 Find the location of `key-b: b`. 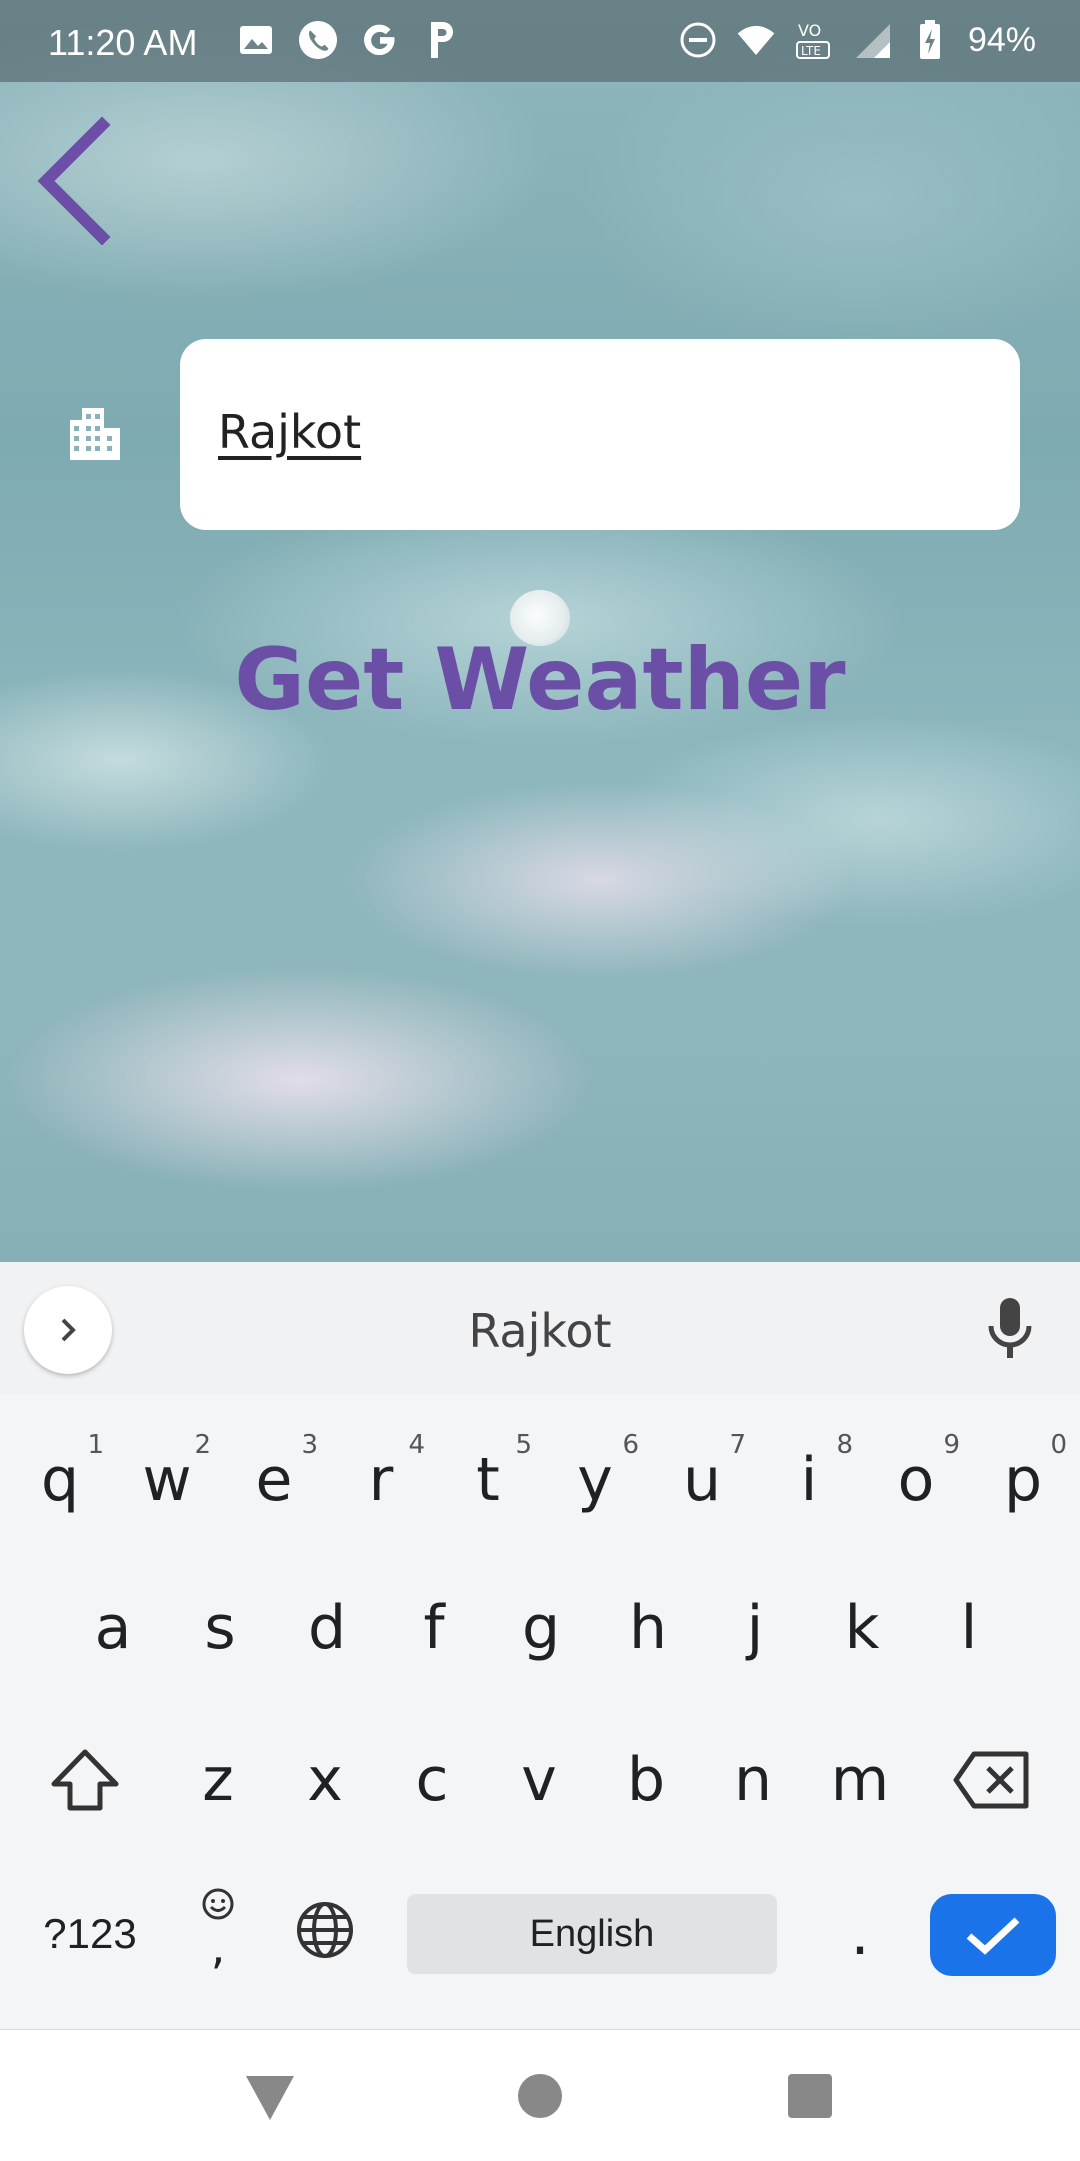

key-b: b is located at coordinates (646, 1780).